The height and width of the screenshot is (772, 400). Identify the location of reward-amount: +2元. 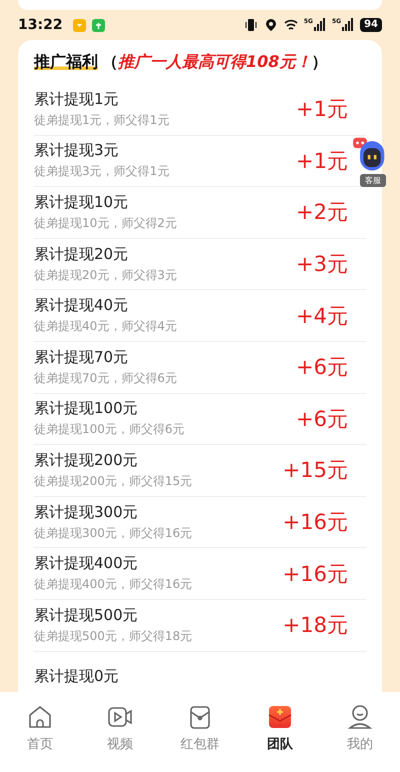
(322, 212).